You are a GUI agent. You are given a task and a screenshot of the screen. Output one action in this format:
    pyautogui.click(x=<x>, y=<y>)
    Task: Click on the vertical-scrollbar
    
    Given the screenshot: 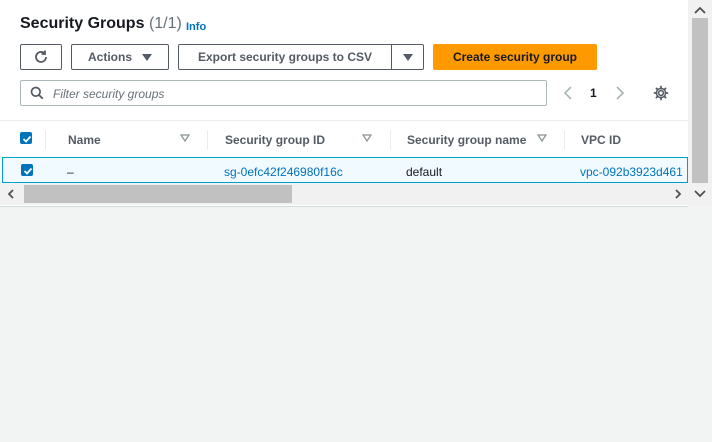 What is the action you would take?
    pyautogui.click(x=700, y=103)
    